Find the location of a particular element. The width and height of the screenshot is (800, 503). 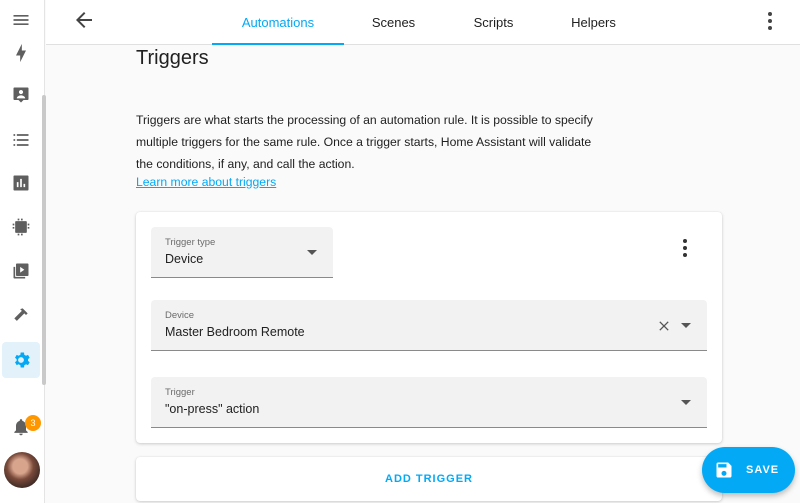

save-label: SAVE is located at coordinates (763, 470).